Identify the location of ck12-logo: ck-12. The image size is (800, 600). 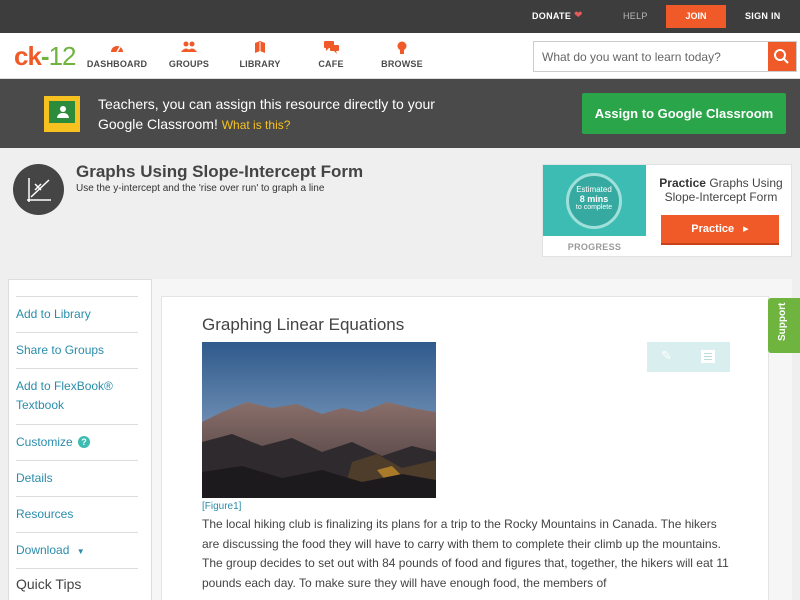
(45, 56).